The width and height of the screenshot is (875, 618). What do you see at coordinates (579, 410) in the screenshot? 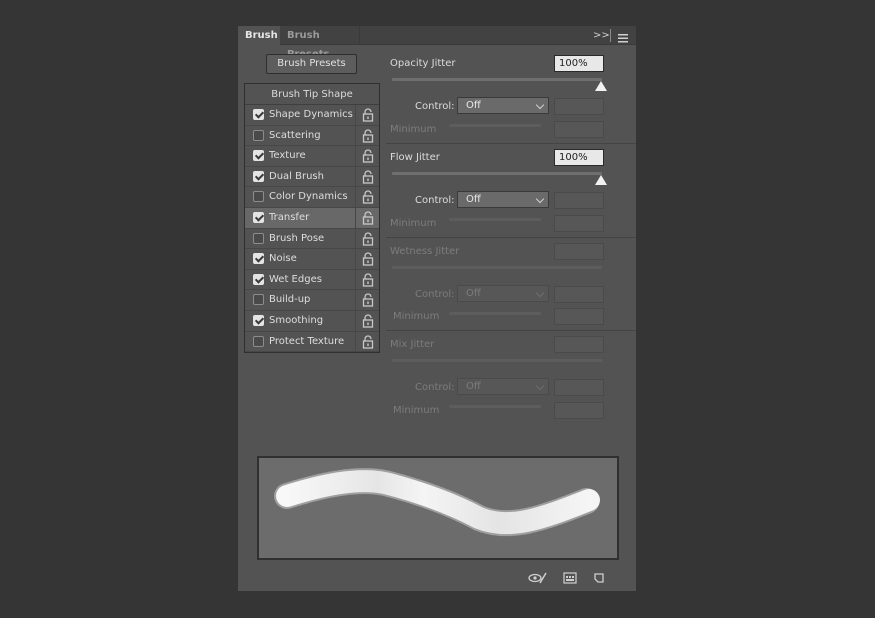
I see `mix-minimum-field` at bounding box center [579, 410].